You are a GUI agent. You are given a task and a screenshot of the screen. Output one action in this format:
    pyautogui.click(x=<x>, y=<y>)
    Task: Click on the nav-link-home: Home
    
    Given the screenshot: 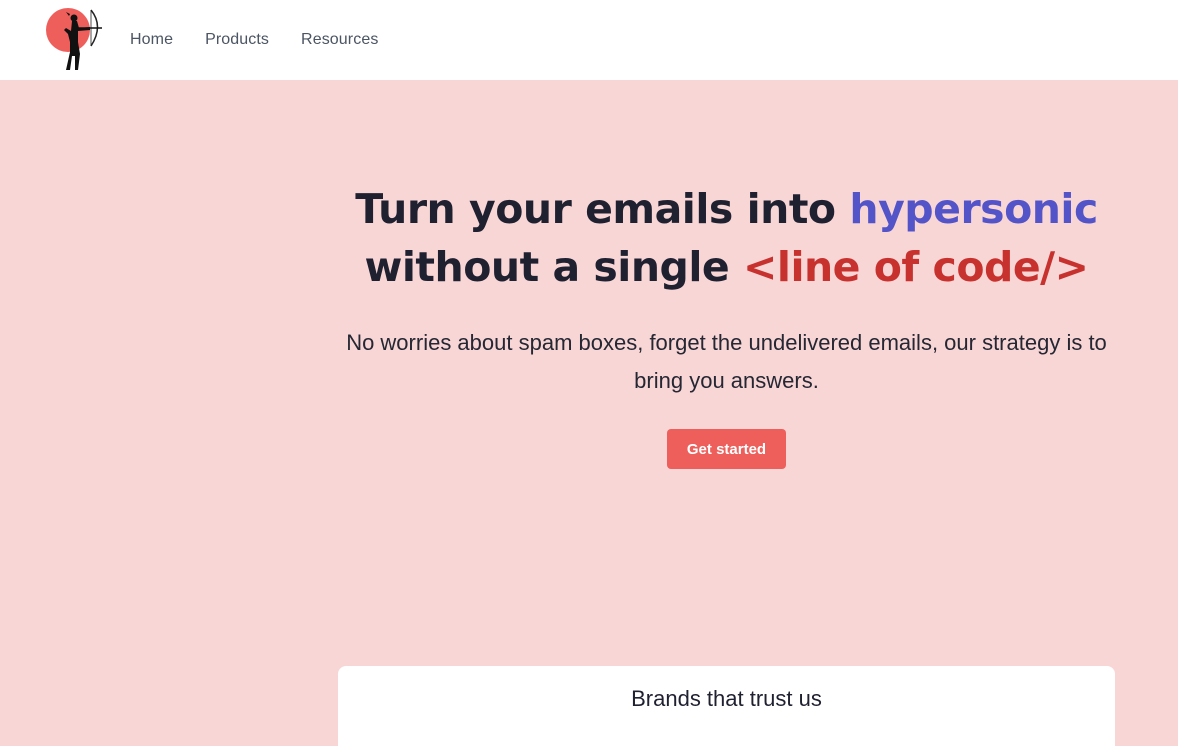 What is the action you would take?
    pyautogui.click(x=151, y=40)
    